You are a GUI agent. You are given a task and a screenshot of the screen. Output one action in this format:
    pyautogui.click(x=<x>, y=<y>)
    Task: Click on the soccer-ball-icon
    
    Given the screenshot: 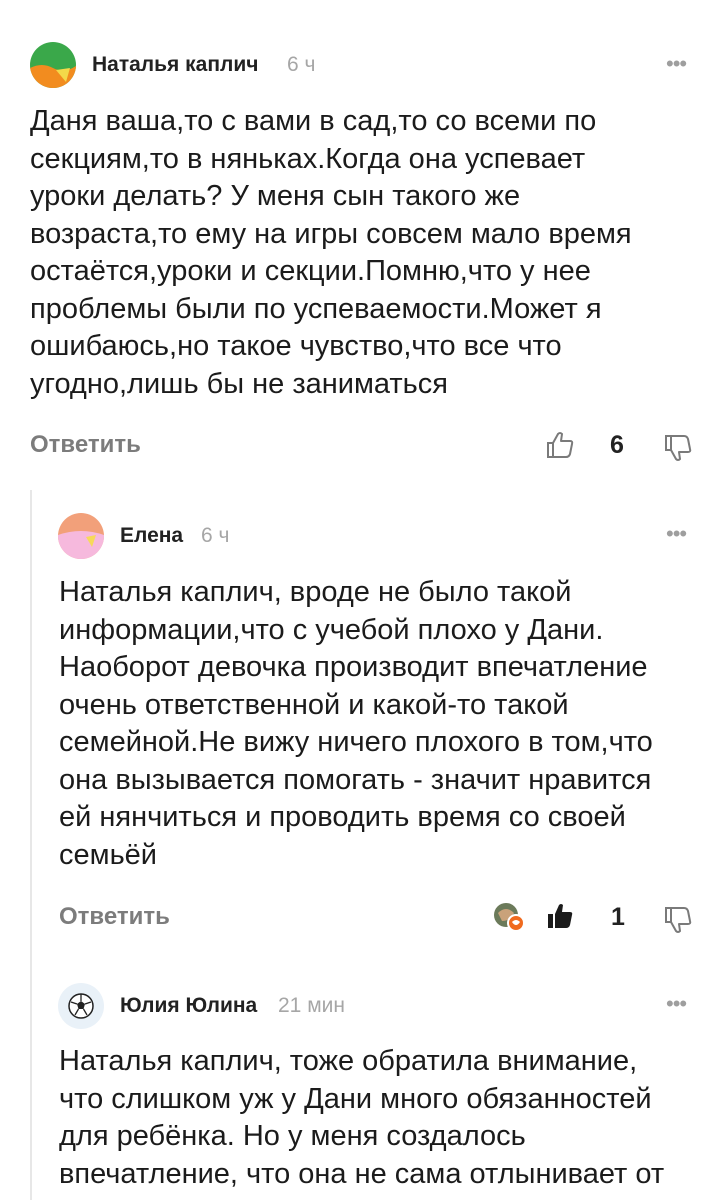 What is the action you would take?
    pyautogui.click(x=81, y=1006)
    